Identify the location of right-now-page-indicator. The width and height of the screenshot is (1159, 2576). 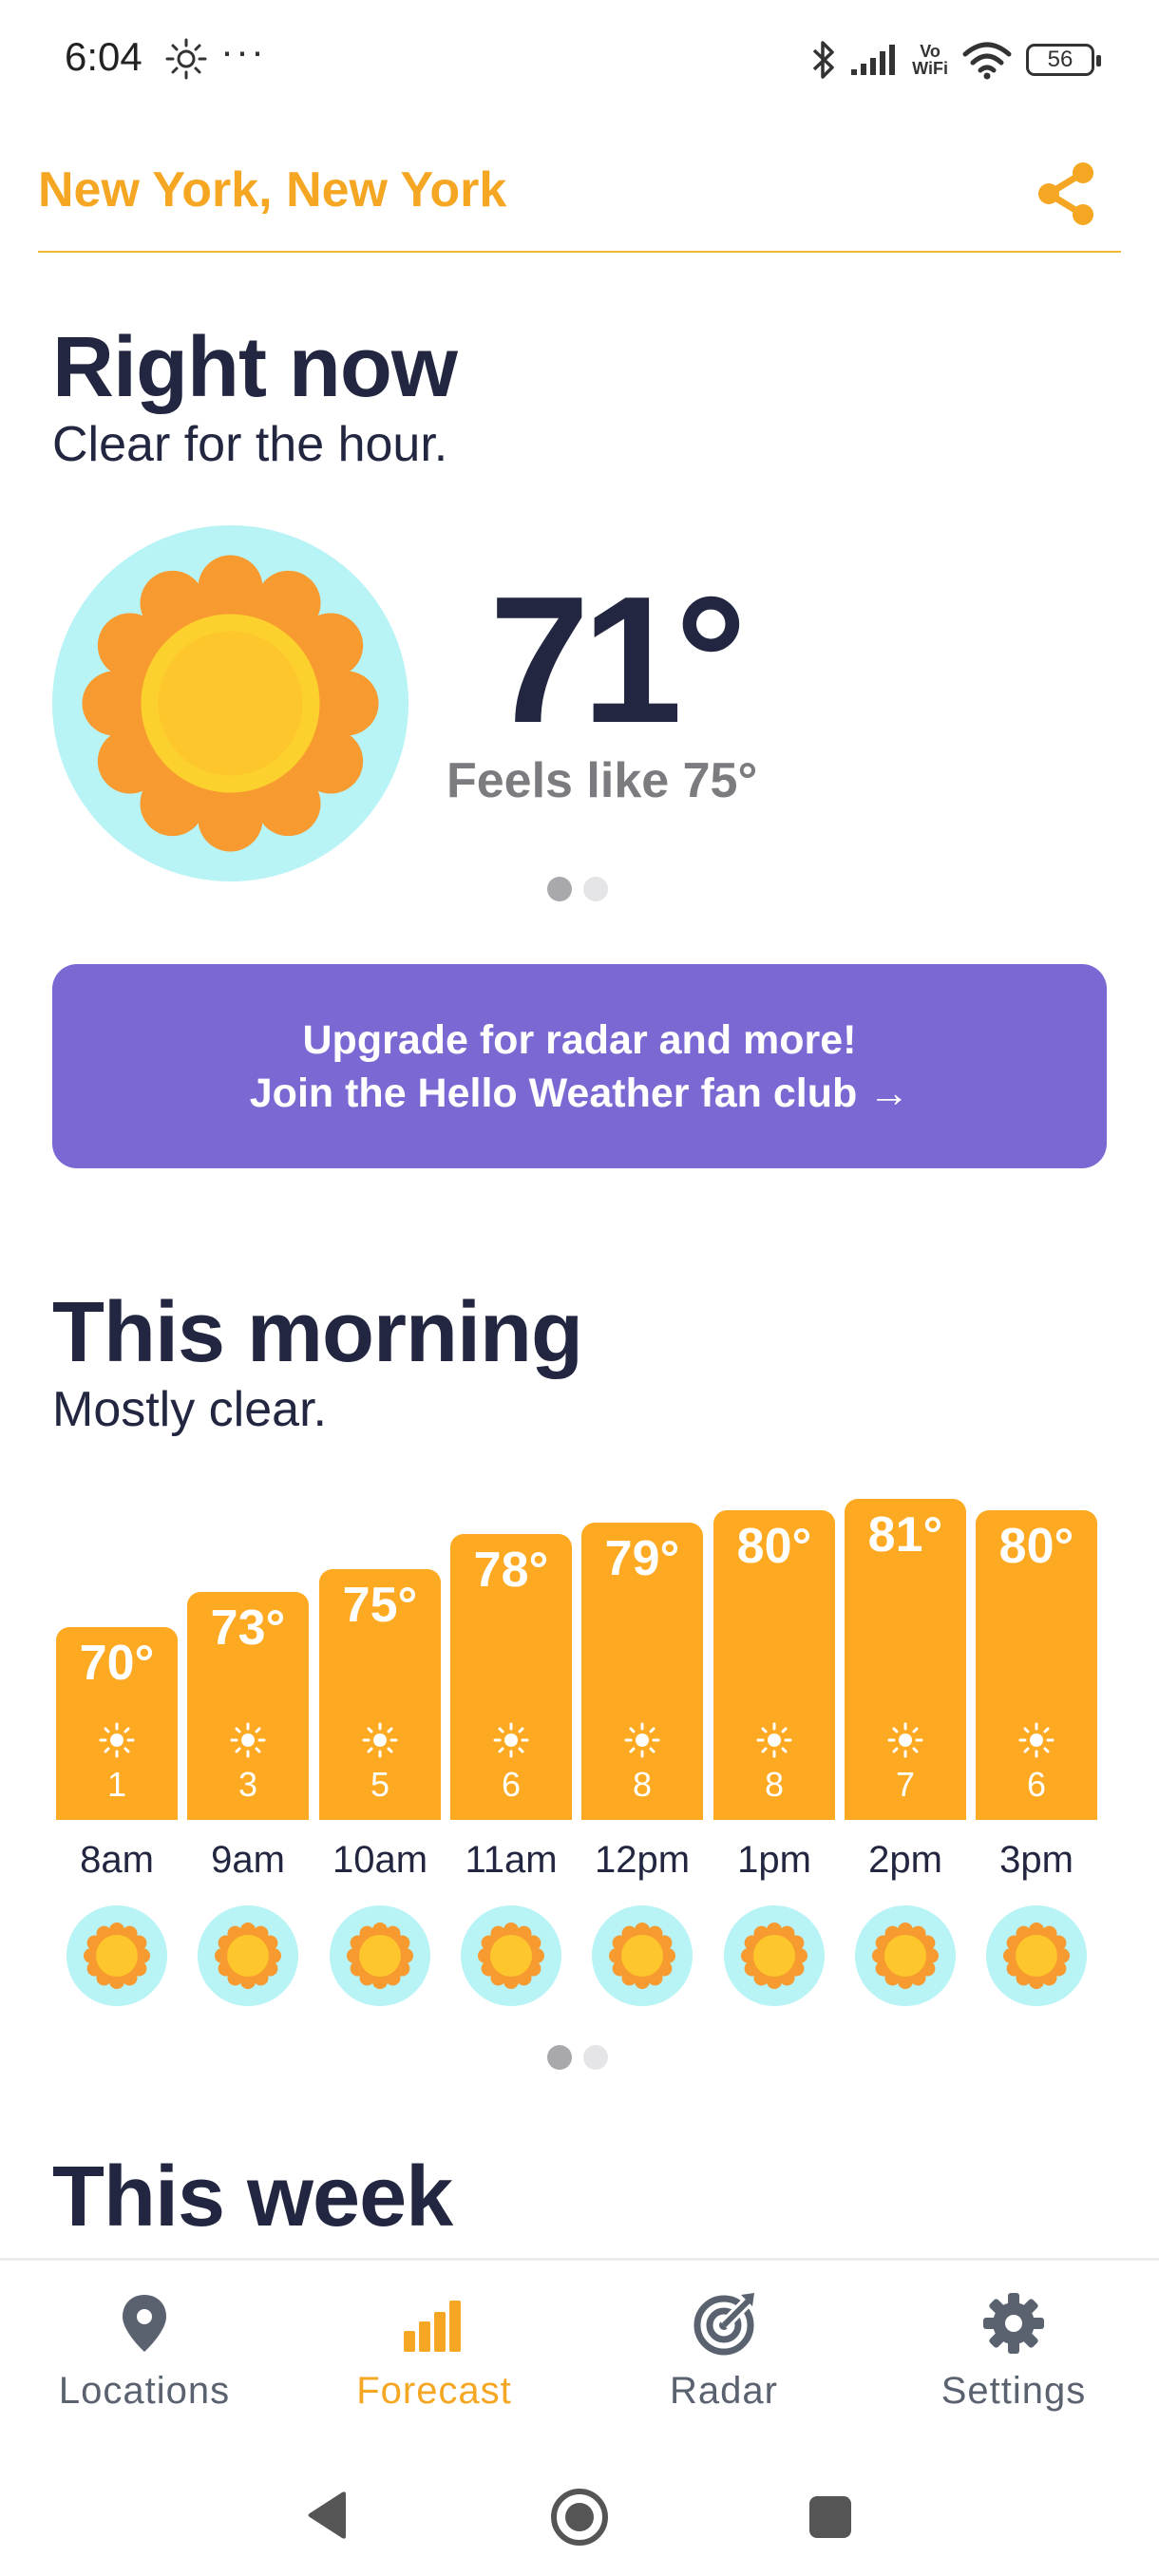
(577, 889).